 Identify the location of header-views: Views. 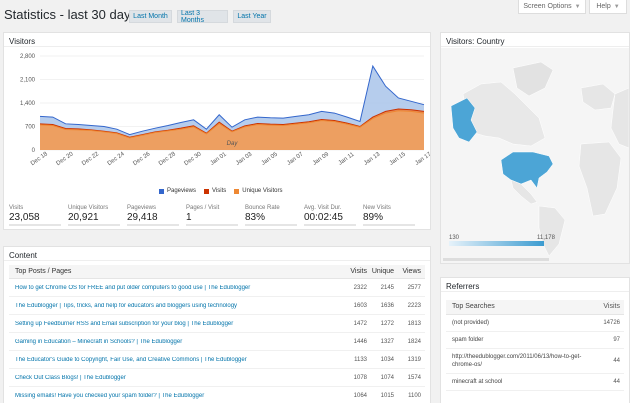
(411, 271).